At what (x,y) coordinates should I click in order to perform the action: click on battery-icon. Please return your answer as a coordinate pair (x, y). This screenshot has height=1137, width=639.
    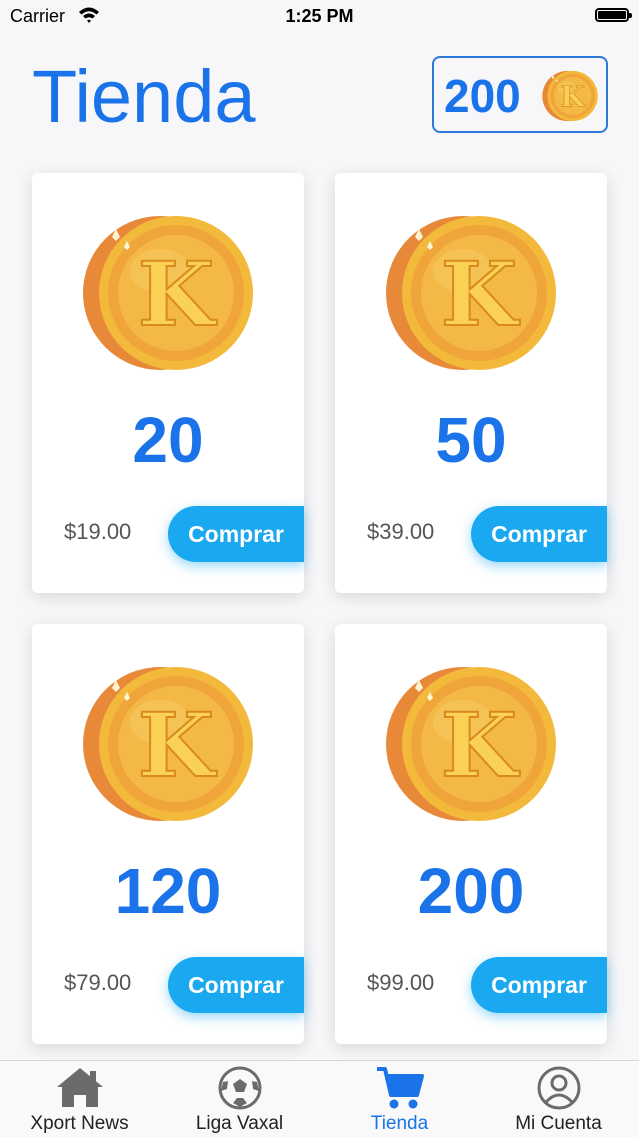
    Looking at the image, I should click on (613, 15).